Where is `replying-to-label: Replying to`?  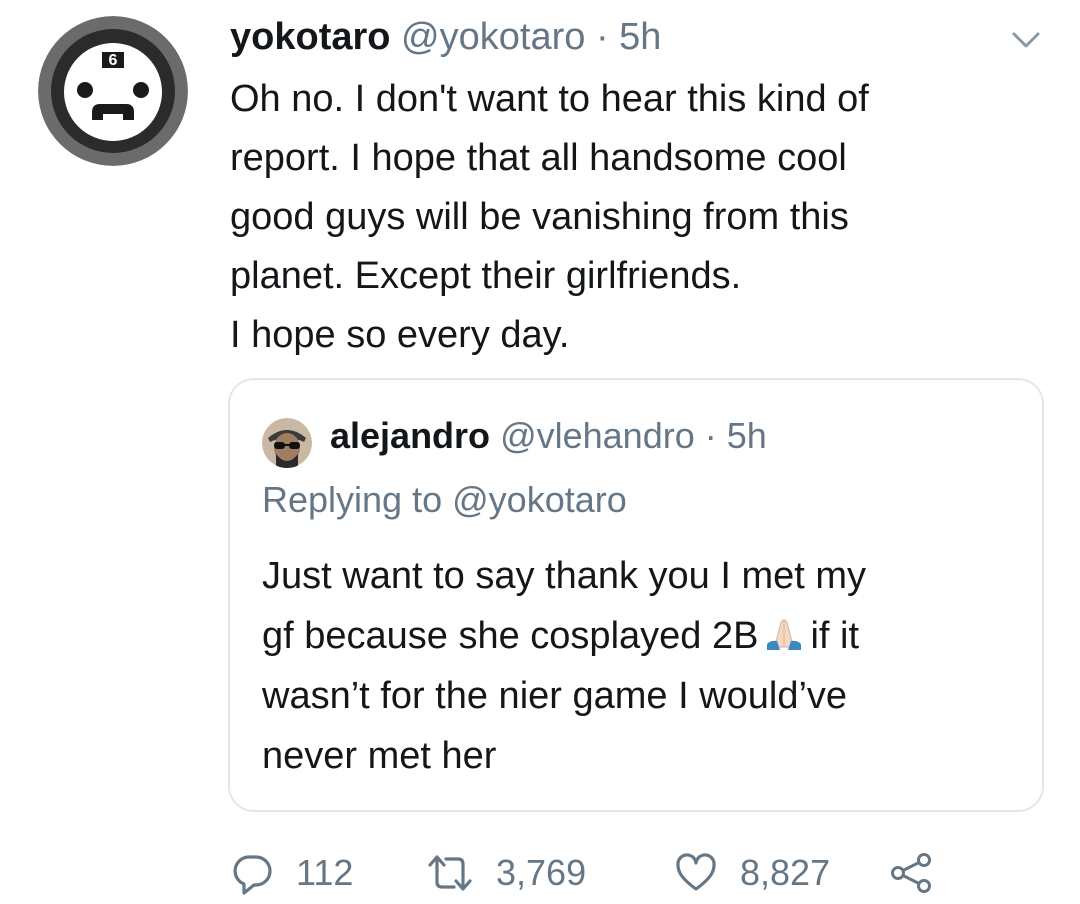
replying-to-label: Replying to is located at coordinates (352, 499).